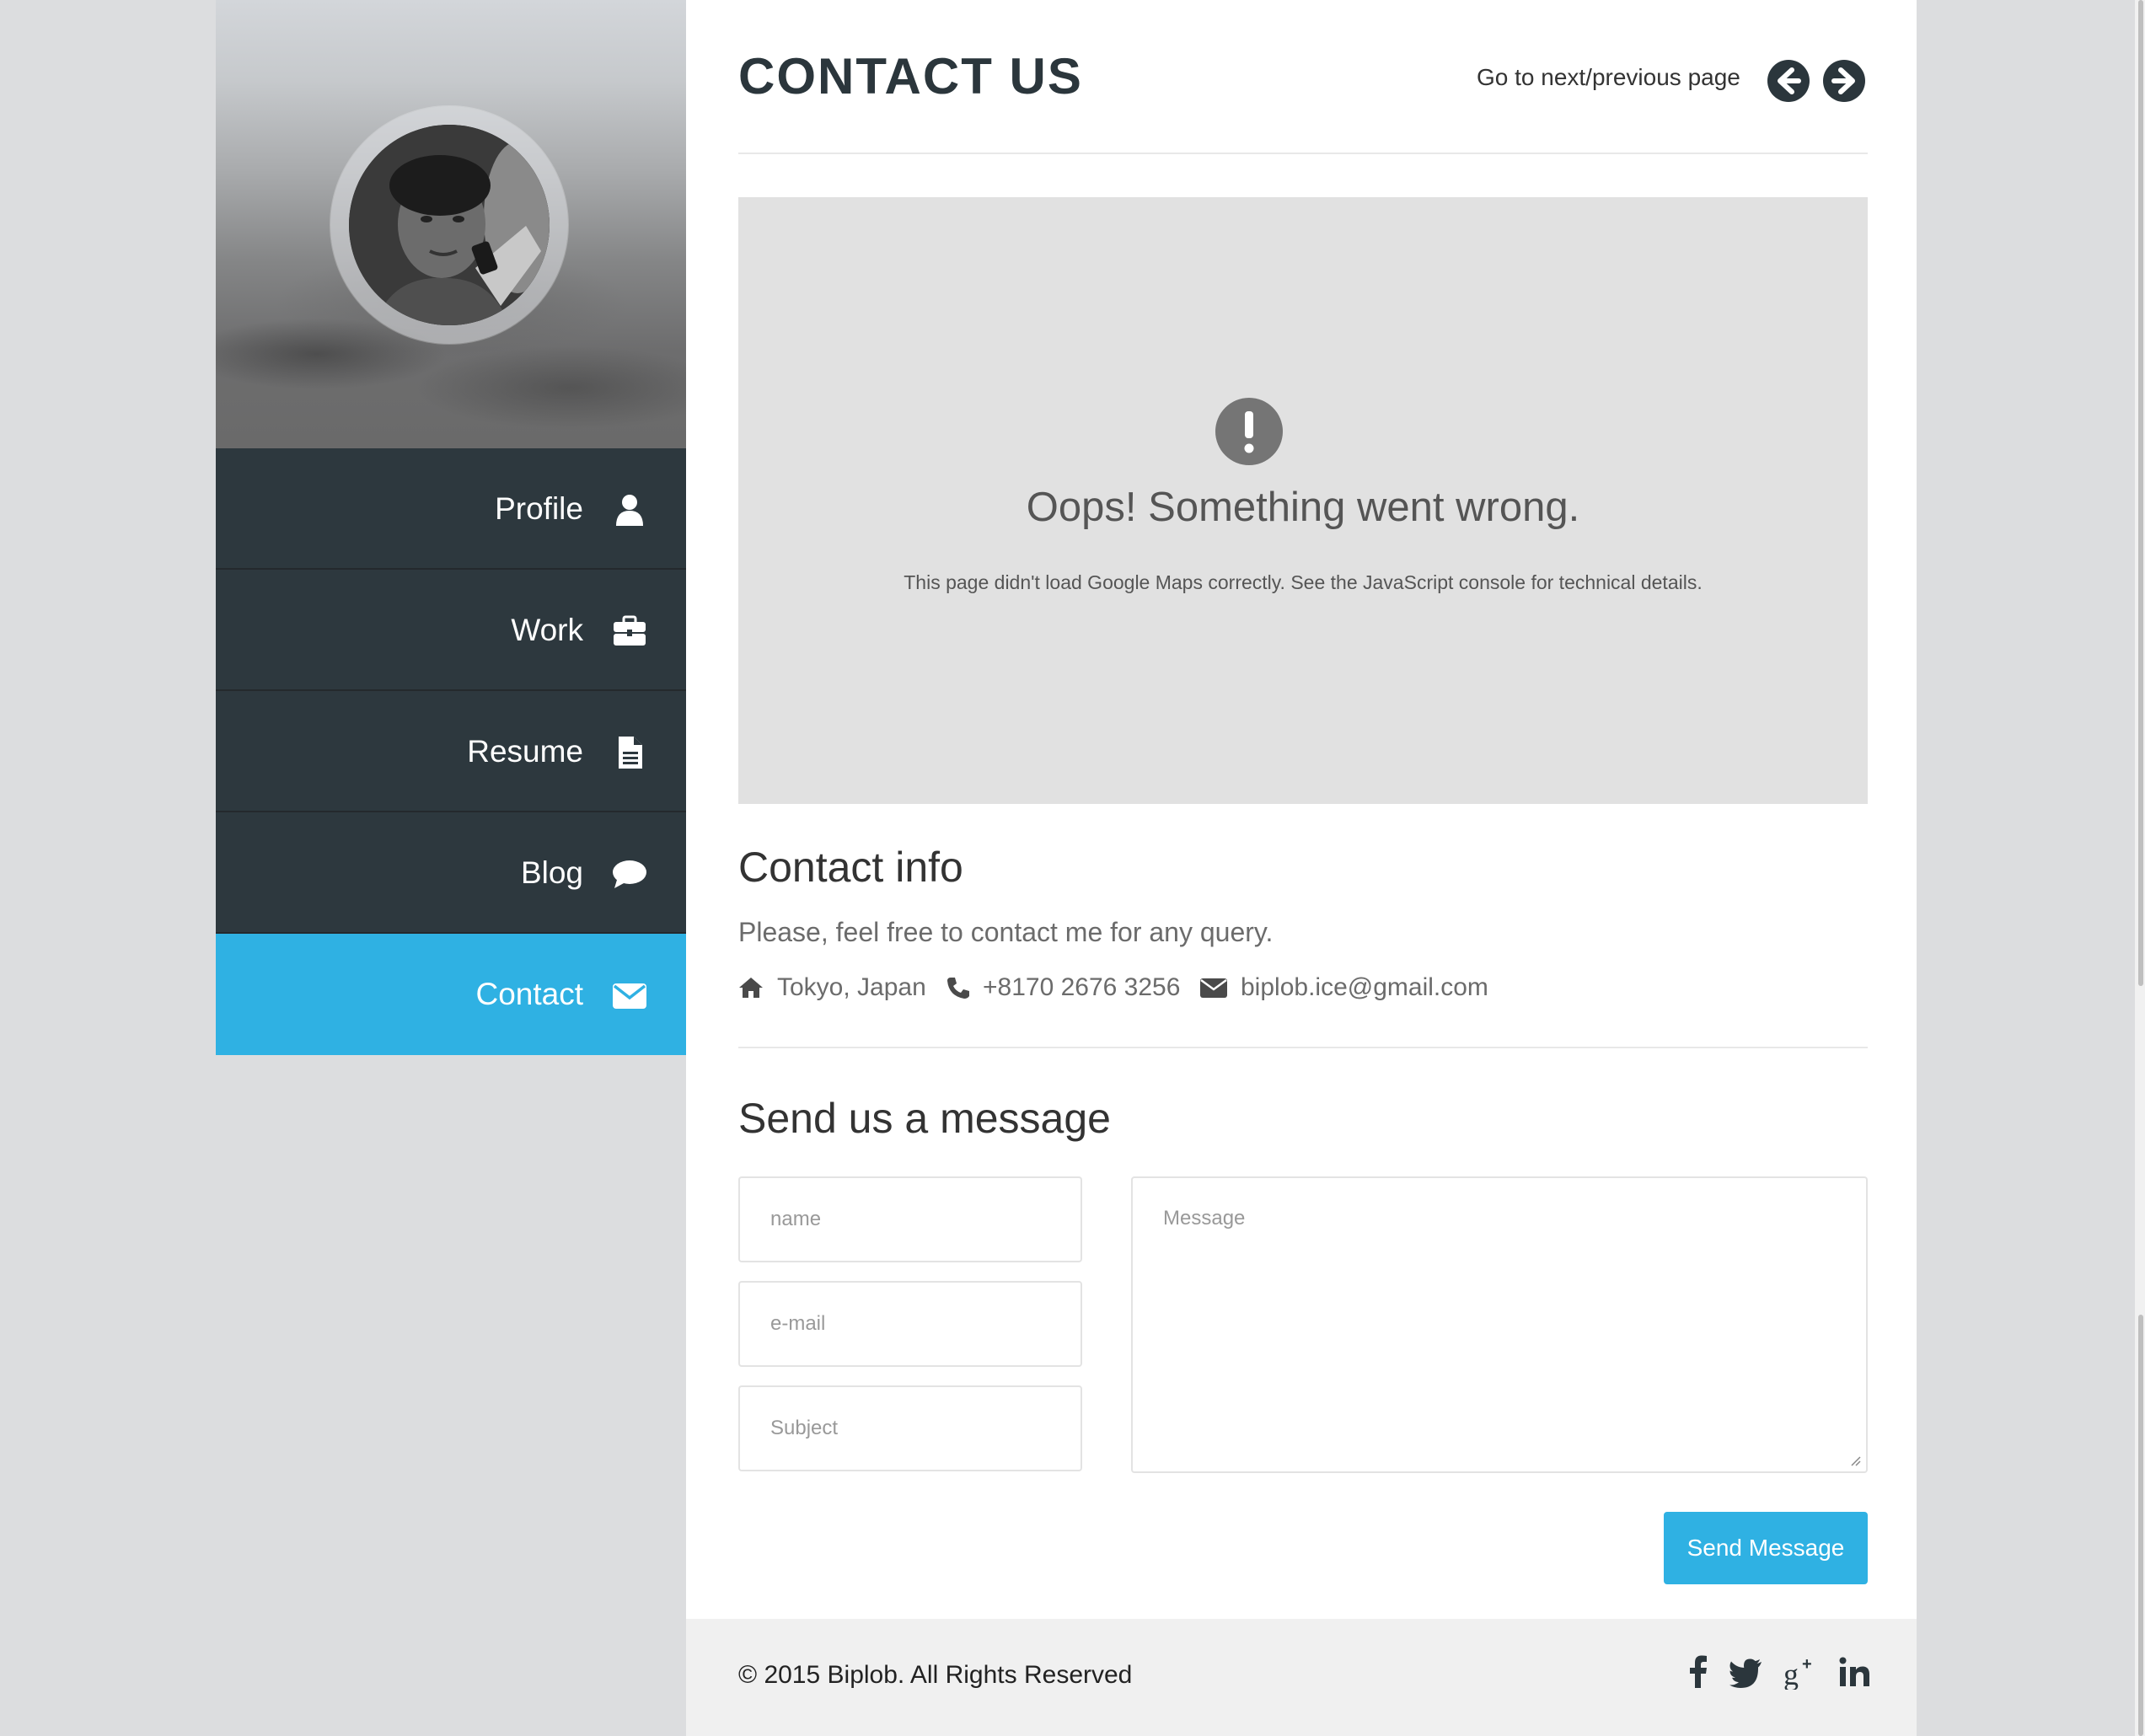 The height and width of the screenshot is (1736, 2145). I want to click on contact-location: Tokyo, Japan, so click(835, 988).